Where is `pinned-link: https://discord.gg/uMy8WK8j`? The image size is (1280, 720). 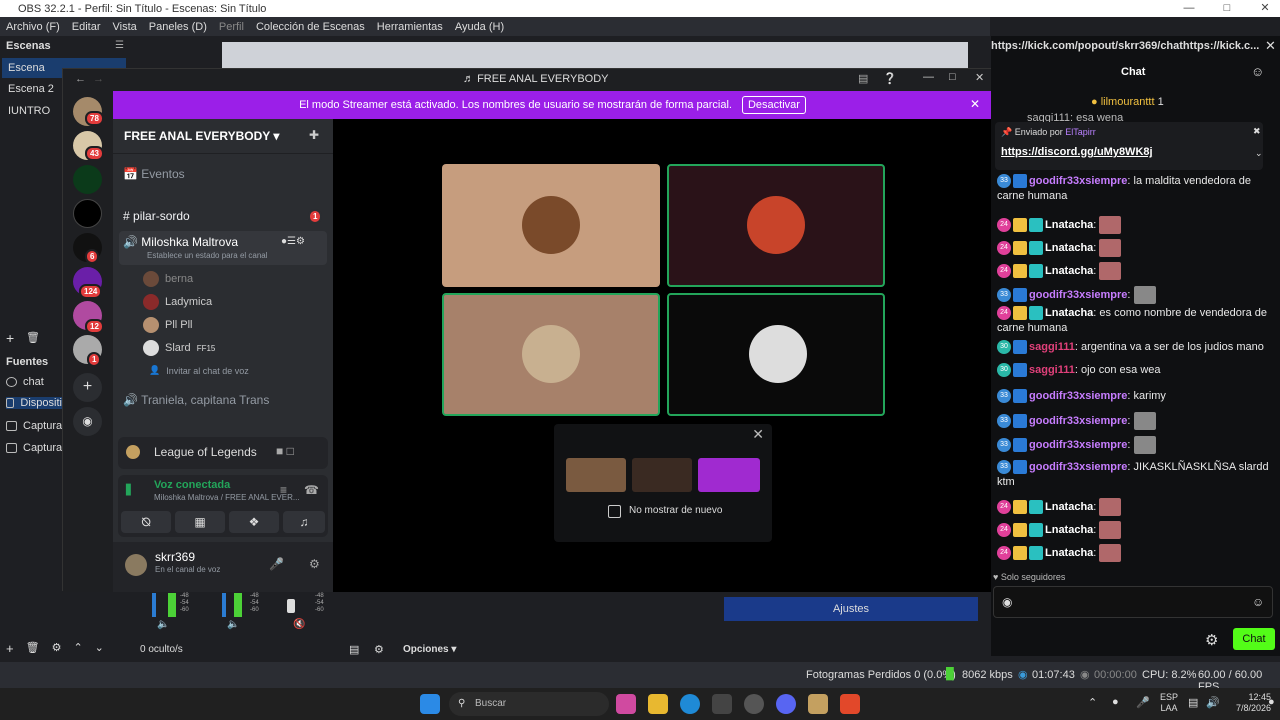
pinned-link: https://discord.gg/uMy8WK8j is located at coordinates (1077, 152).